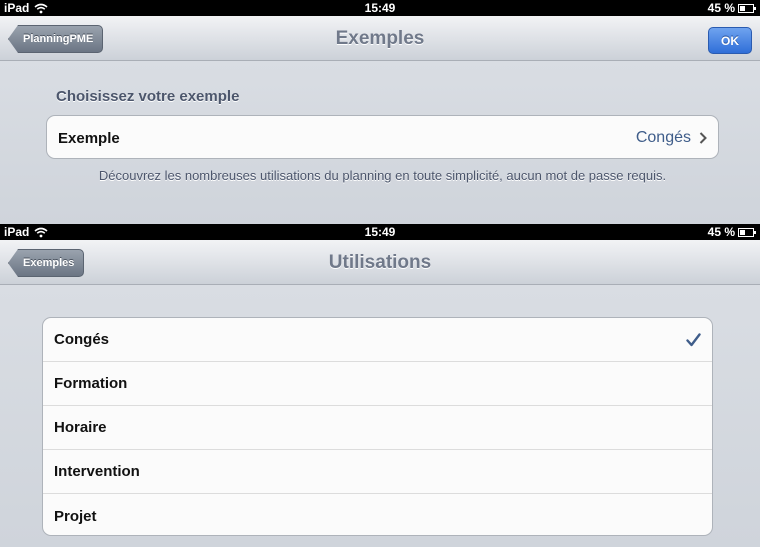 The height and width of the screenshot is (547, 760). I want to click on list-item-formation: Formation, so click(377, 384).